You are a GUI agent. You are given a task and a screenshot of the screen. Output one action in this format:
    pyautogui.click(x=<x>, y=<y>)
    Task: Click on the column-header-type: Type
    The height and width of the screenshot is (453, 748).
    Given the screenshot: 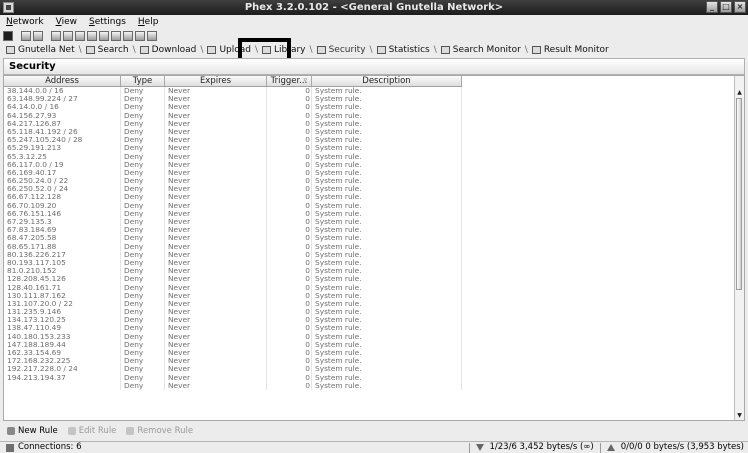 What is the action you would take?
    pyautogui.click(x=143, y=81)
    